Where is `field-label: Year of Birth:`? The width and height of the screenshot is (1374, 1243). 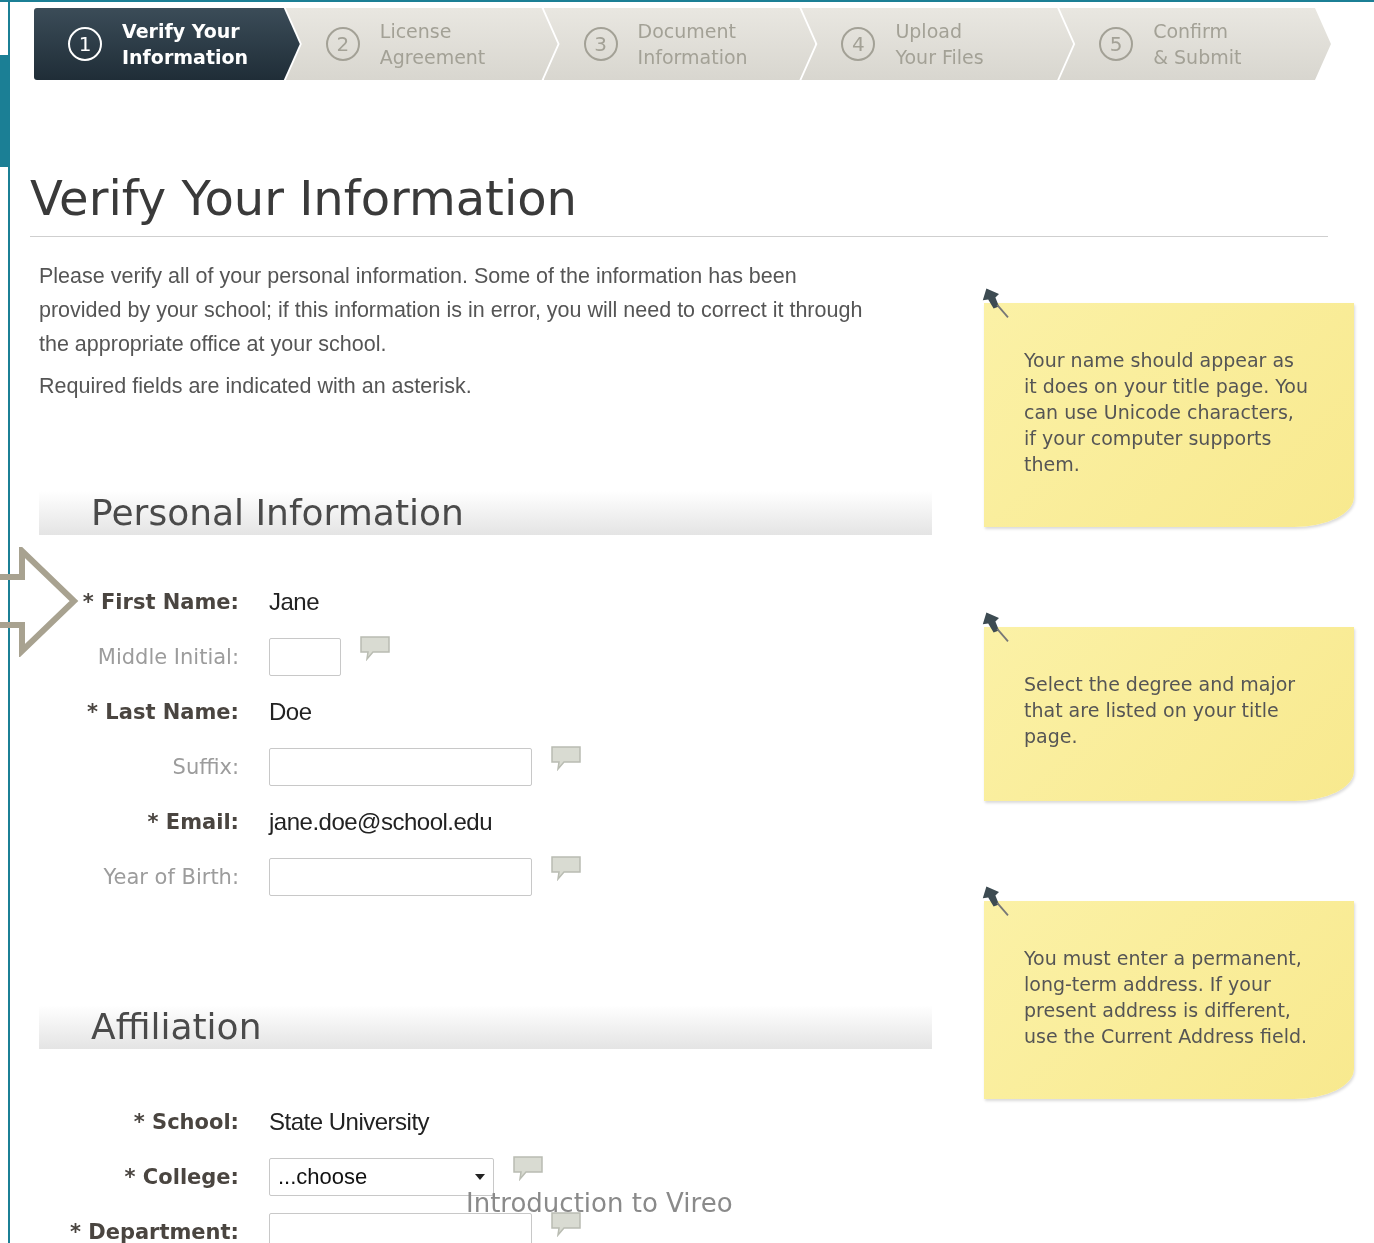 field-label: Year of Birth: is located at coordinates (170, 877).